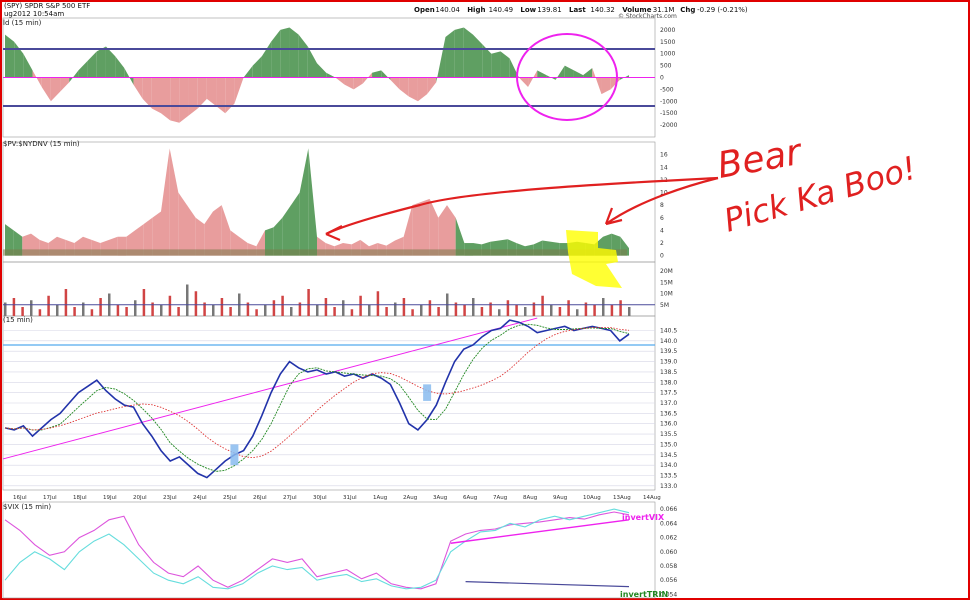 This screenshot has width=970, height=600. What do you see at coordinates (602, 10) in the screenshot?
I see `quote-value: 140.32` at bounding box center [602, 10].